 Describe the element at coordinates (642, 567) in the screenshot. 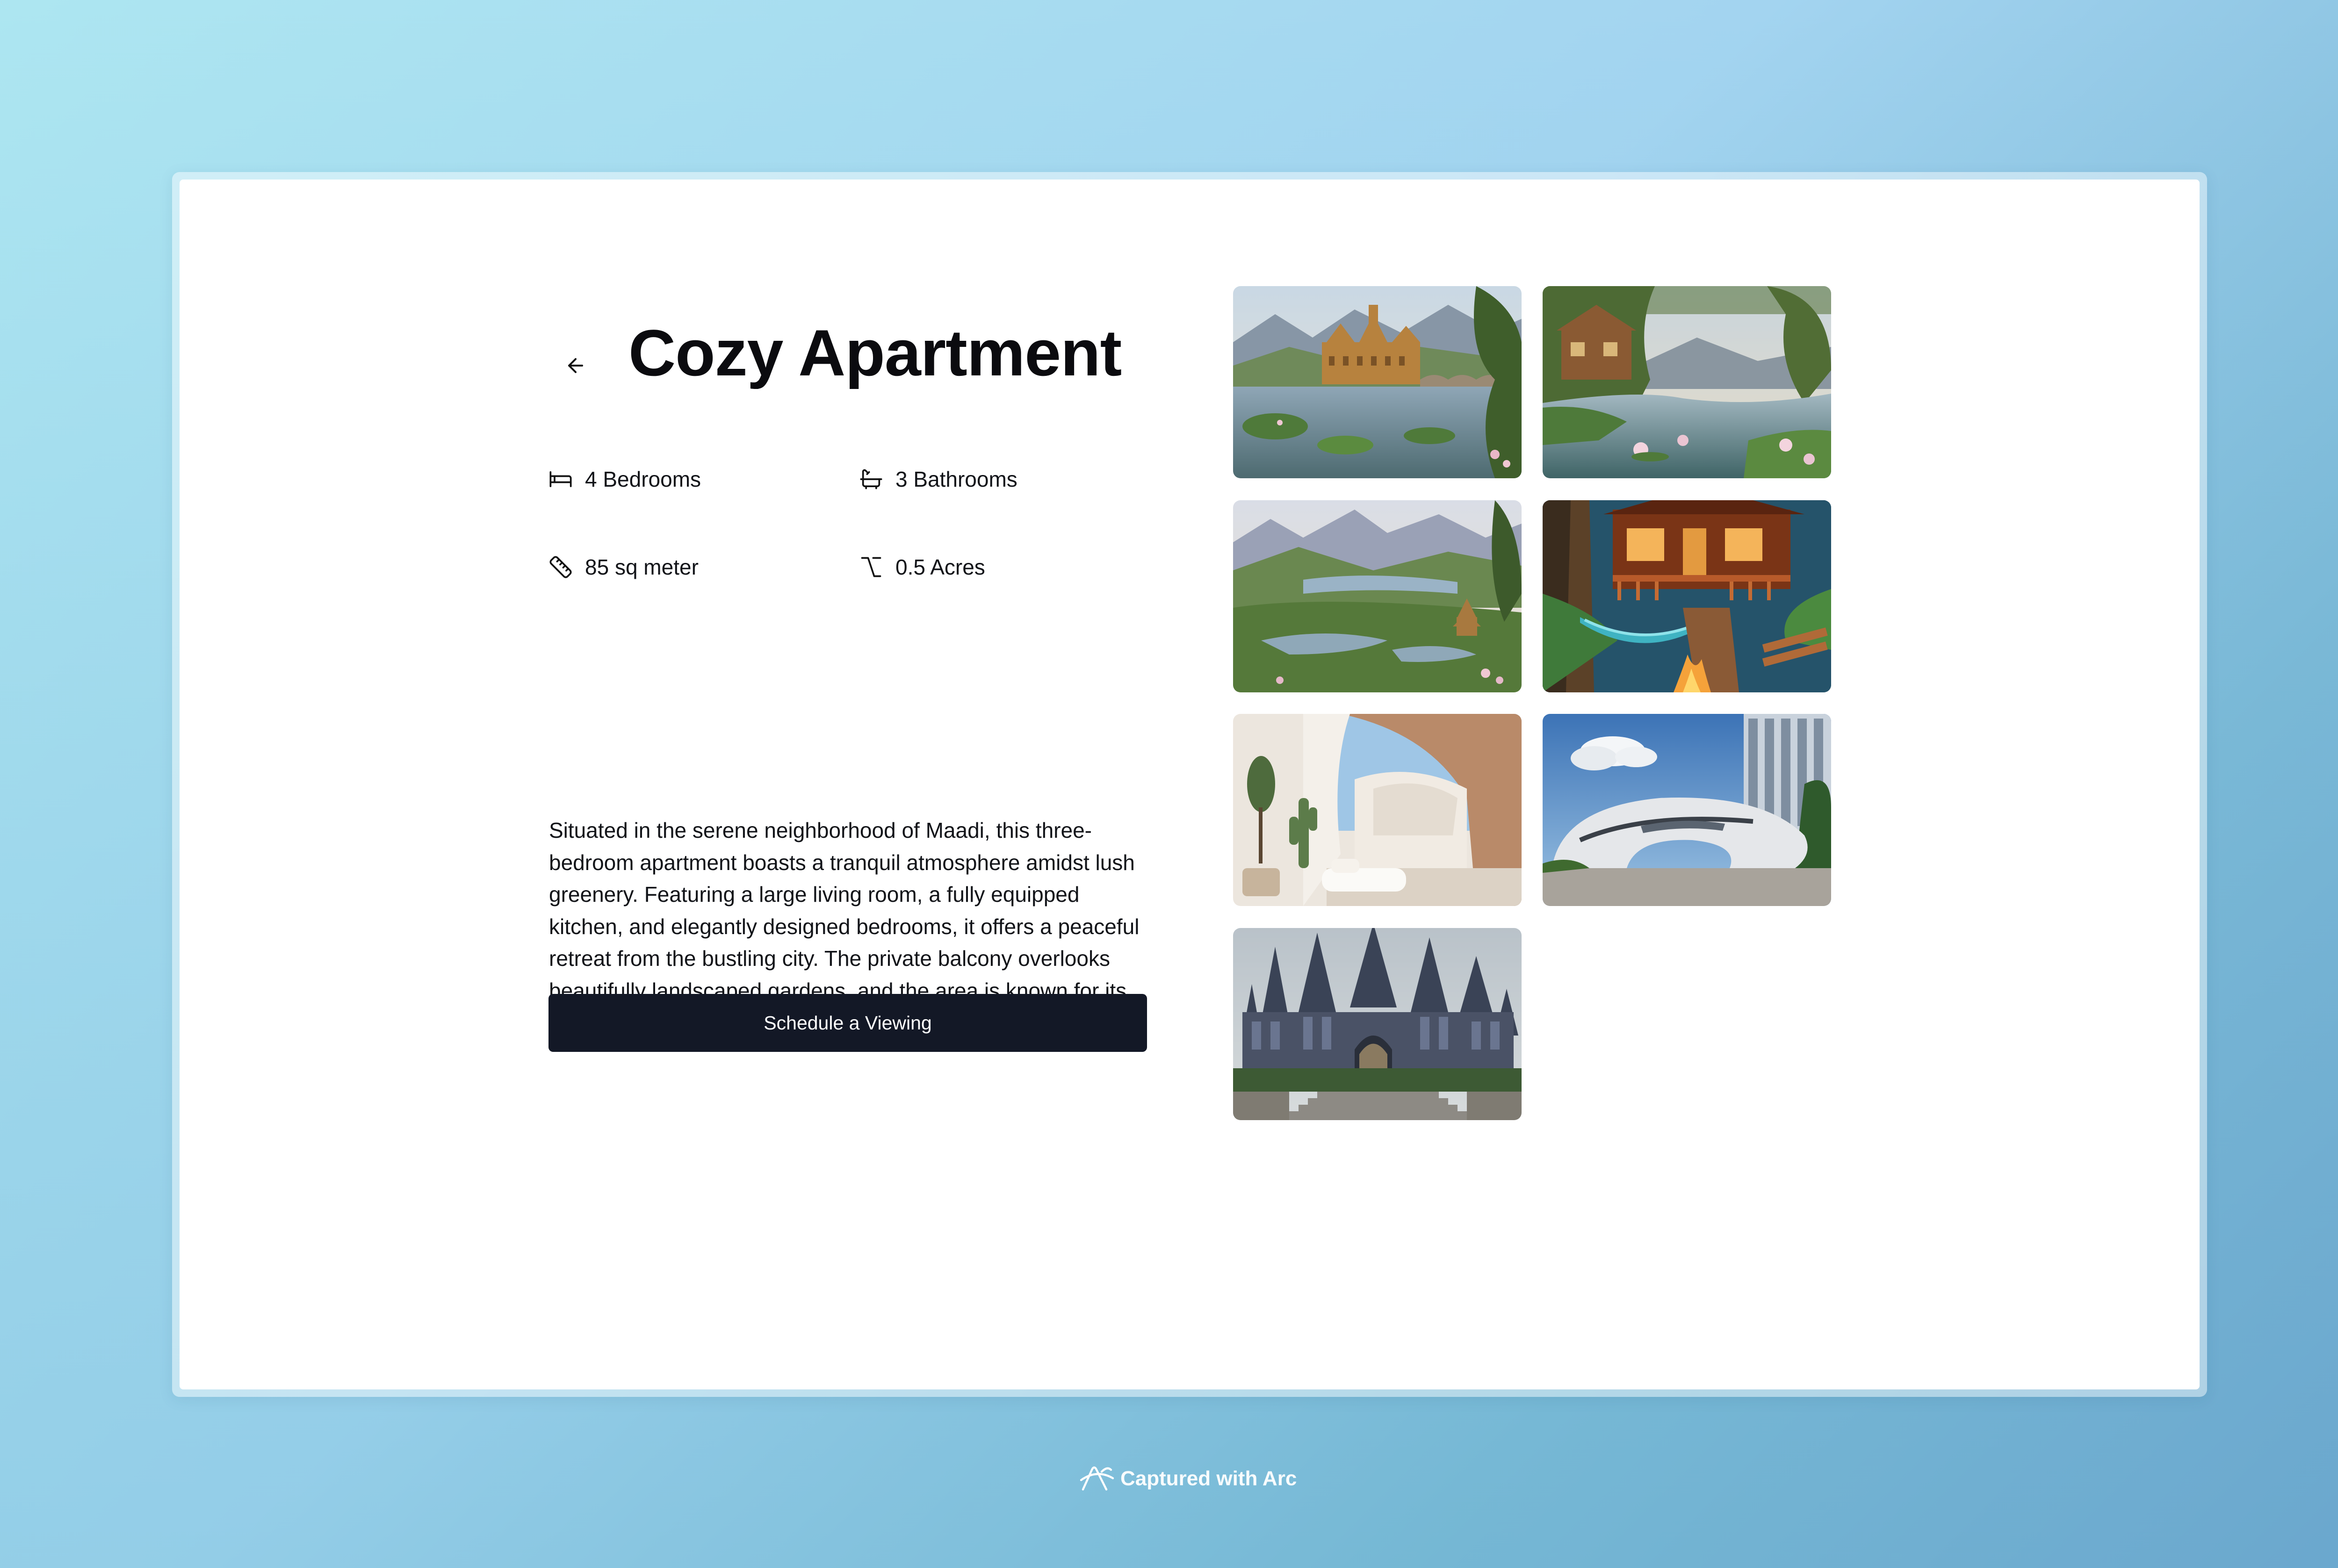

I see `feature-label: 85 sq meter` at that location.